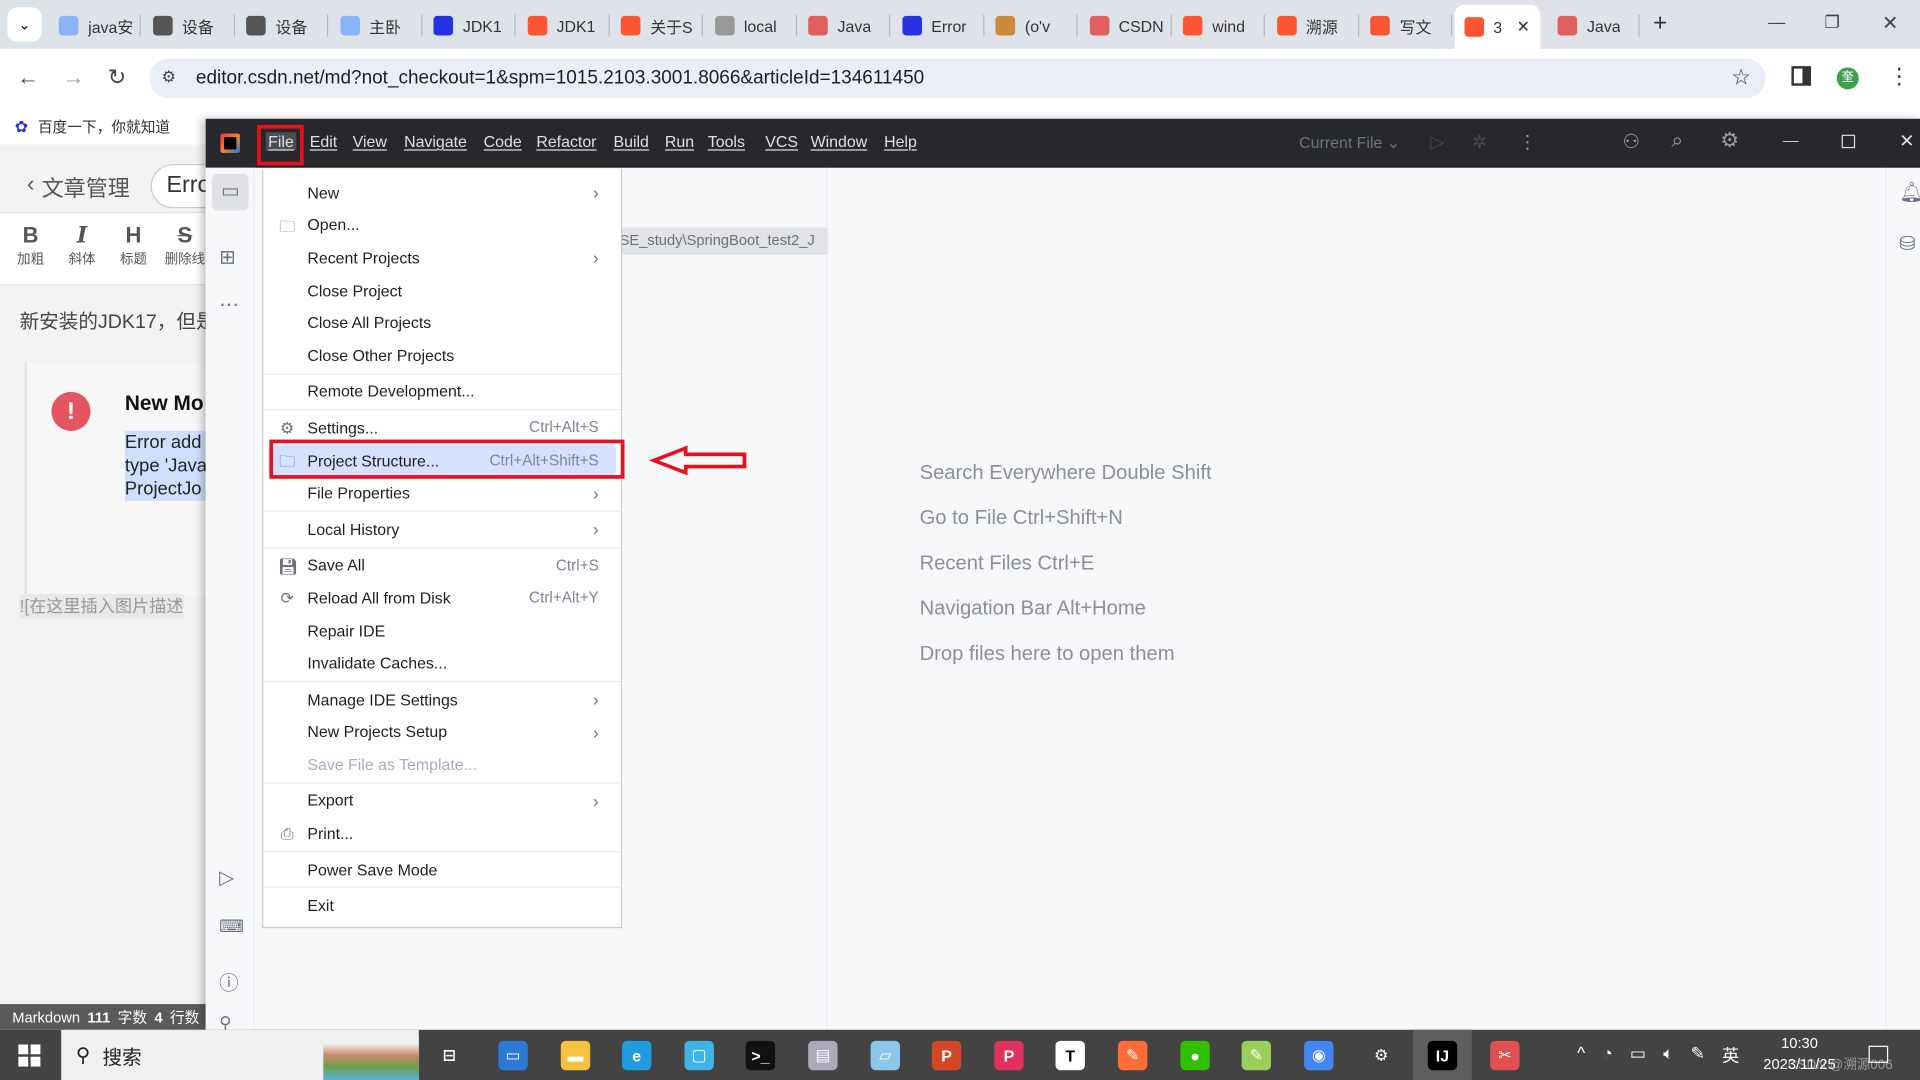 Image resolution: width=1920 pixels, height=1080 pixels. What do you see at coordinates (442, 290) in the screenshot?
I see `menu-item-close-project: Close Project` at bounding box center [442, 290].